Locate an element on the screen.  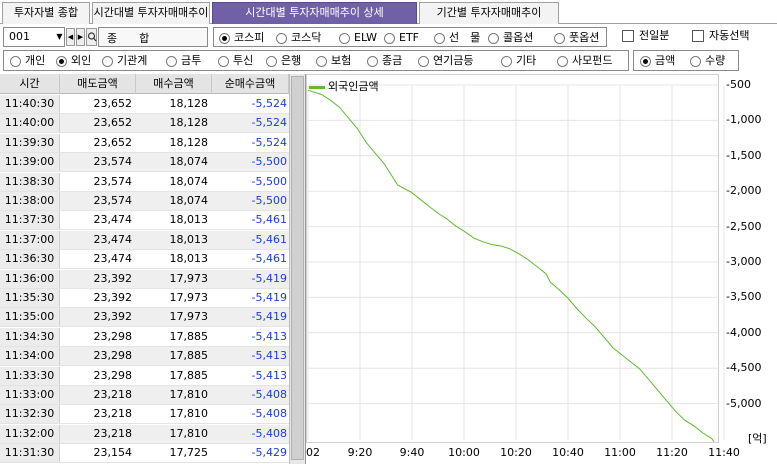
market-radio-1: 코스닥 is located at coordinates (298, 38).